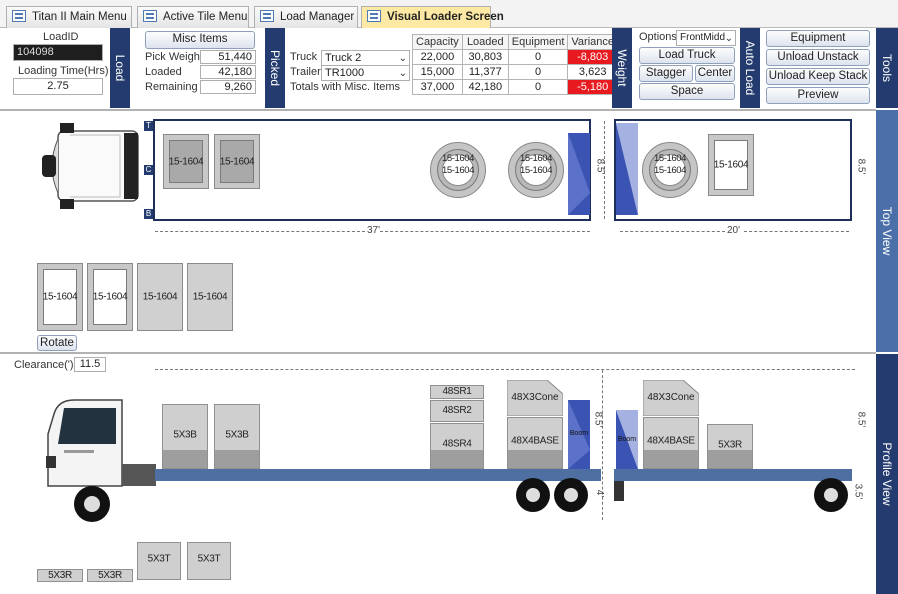 The image size is (898, 594). Describe the element at coordinates (317, 17) in the screenshot. I see `tab-label: Load Manager` at that location.